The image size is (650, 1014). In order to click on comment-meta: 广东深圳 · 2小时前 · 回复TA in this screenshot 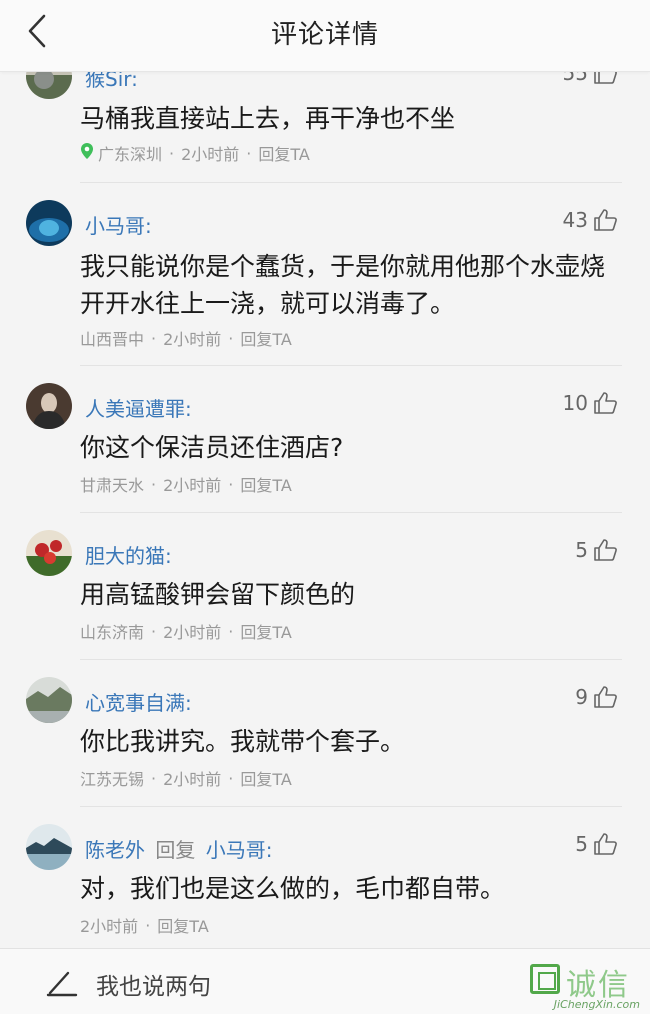, I will do `click(195, 153)`.